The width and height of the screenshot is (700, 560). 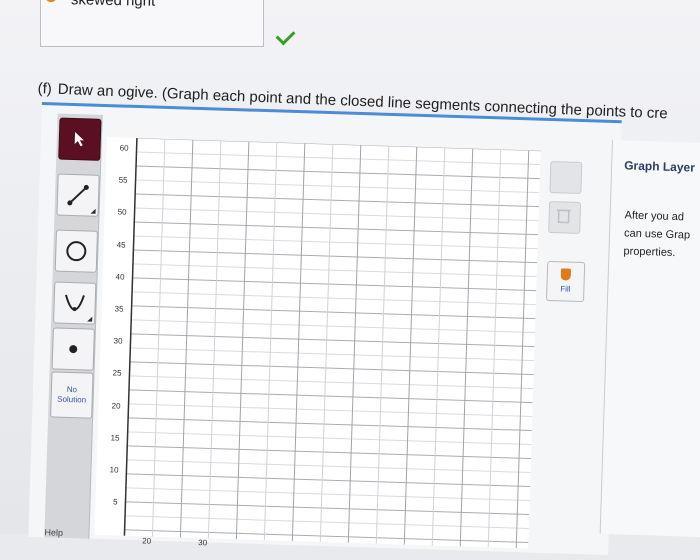 I want to click on graph-layers-hint: After you ad can use Grap properties., so click(x=661, y=234).